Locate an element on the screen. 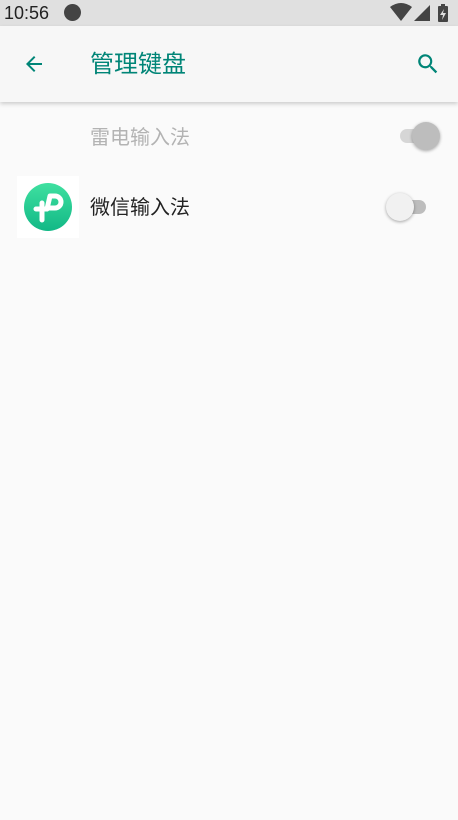  keyboard-toggle-leidian is located at coordinates (418, 136).